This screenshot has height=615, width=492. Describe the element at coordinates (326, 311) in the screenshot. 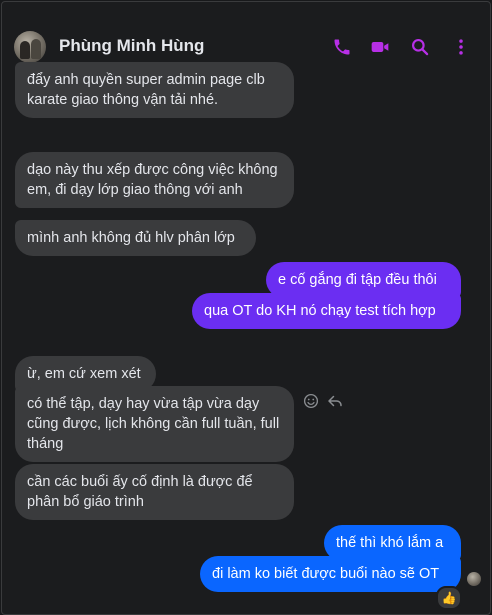

I see `message-outgoing: qua OT do KH nó chạy test tích hợp` at that location.